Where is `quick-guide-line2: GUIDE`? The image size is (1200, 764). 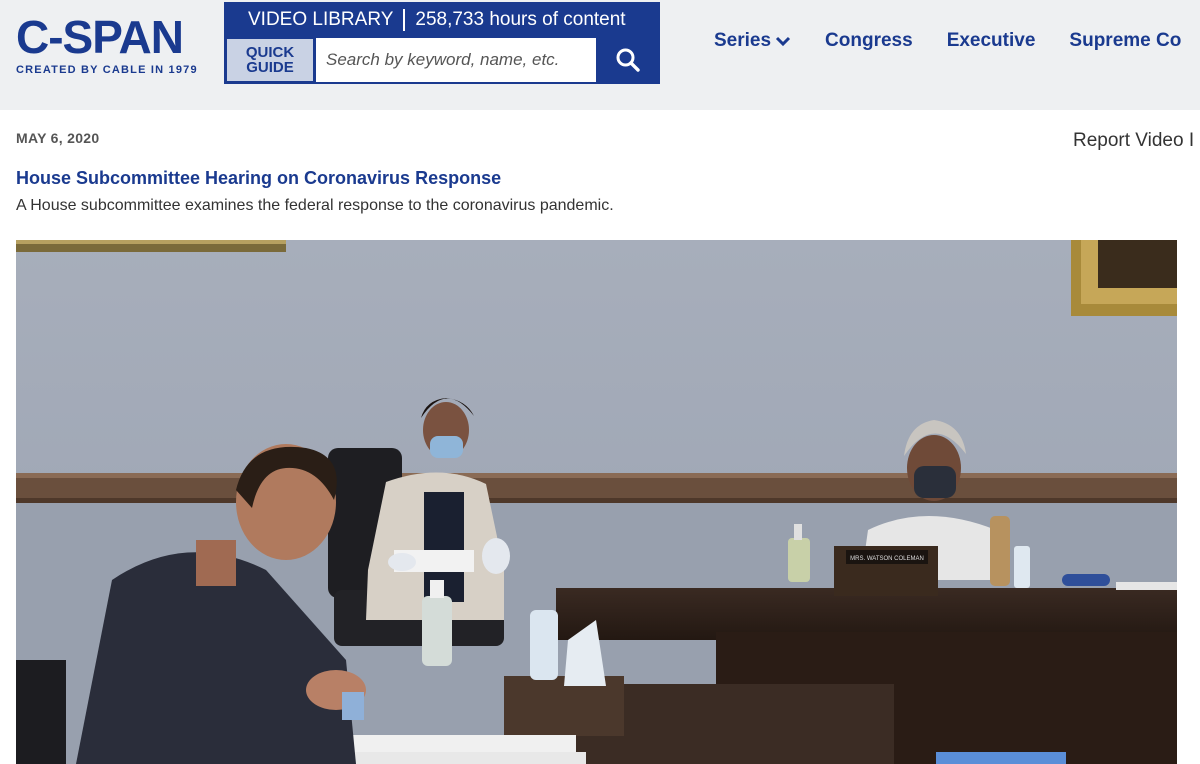
quick-guide-line2: GUIDE is located at coordinates (270, 67).